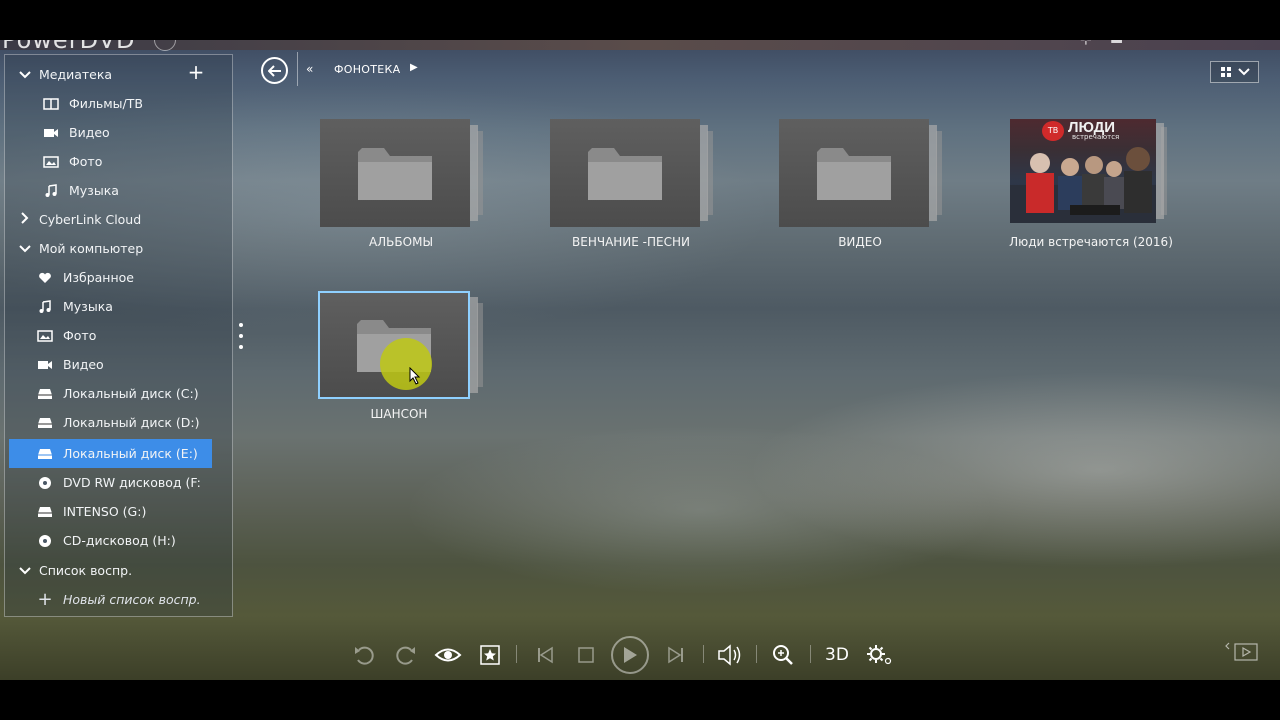 This screenshot has width=1280, height=720. I want to click on favorite-star-icon, so click(490, 655).